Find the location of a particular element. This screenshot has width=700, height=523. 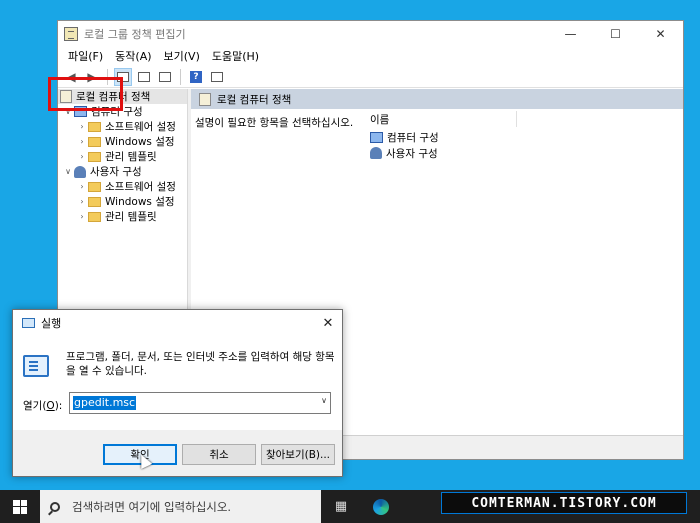

list-item-computer-config: 컴퓨터 구성 is located at coordinates (521, 137).